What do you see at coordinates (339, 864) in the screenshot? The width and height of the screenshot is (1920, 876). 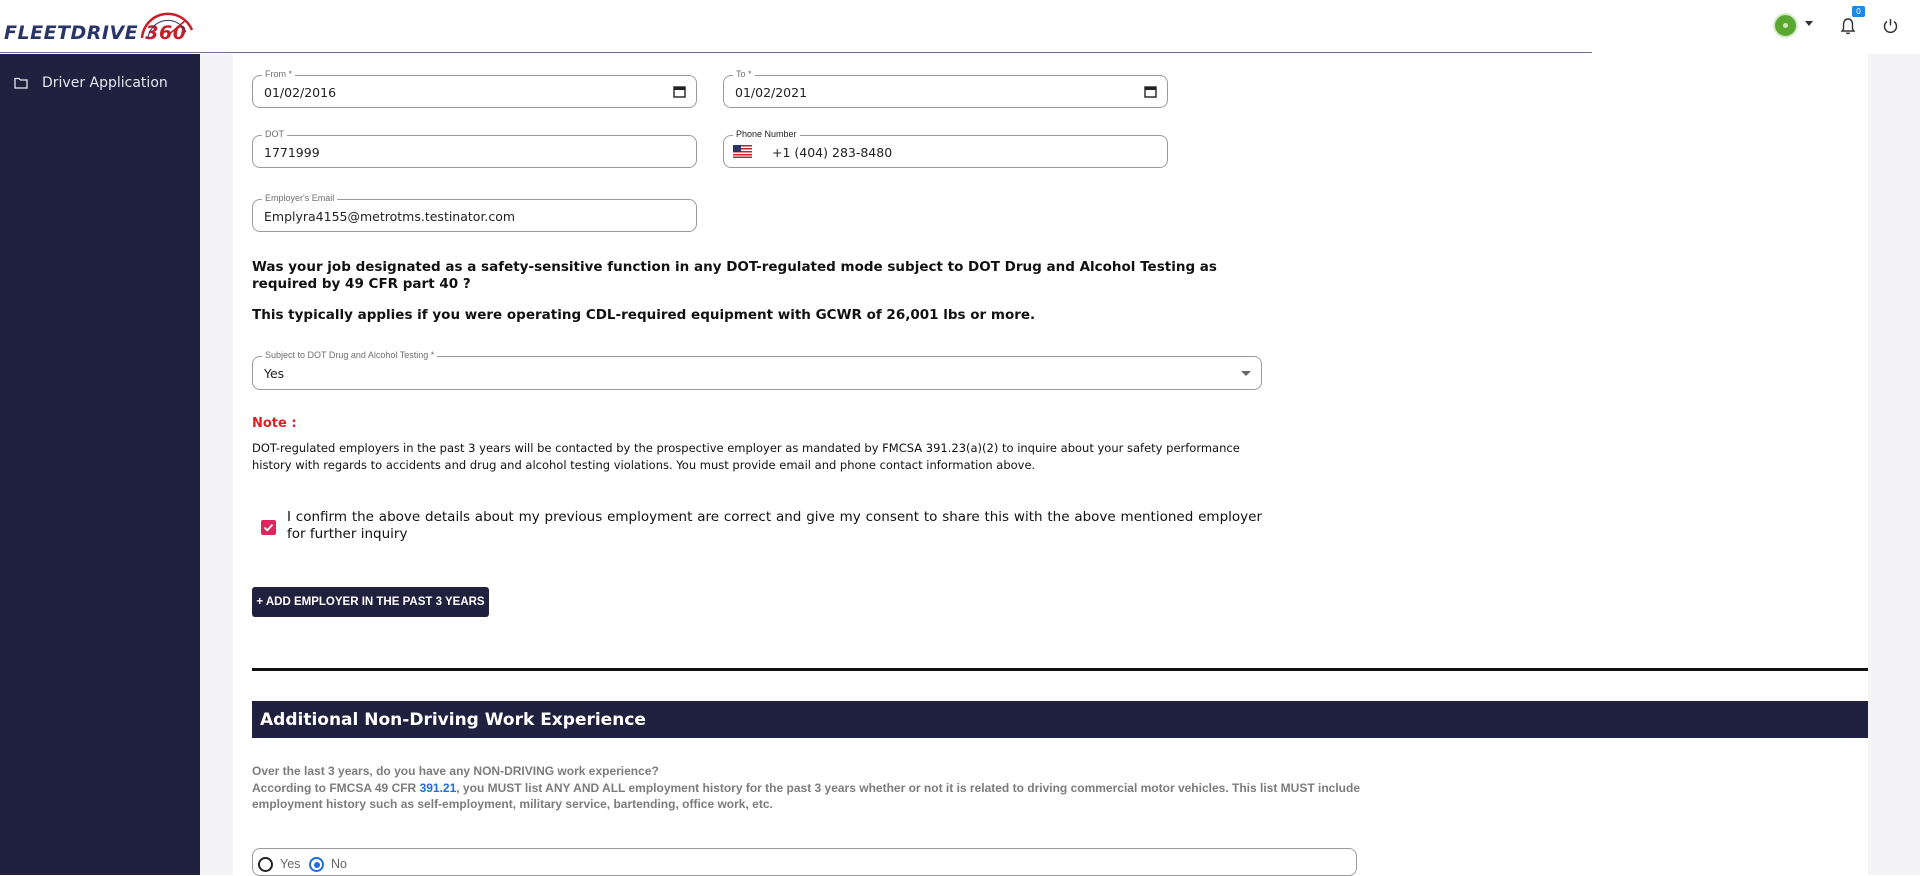 I see `radio-no-label: No` at bounding box center [339, 864].